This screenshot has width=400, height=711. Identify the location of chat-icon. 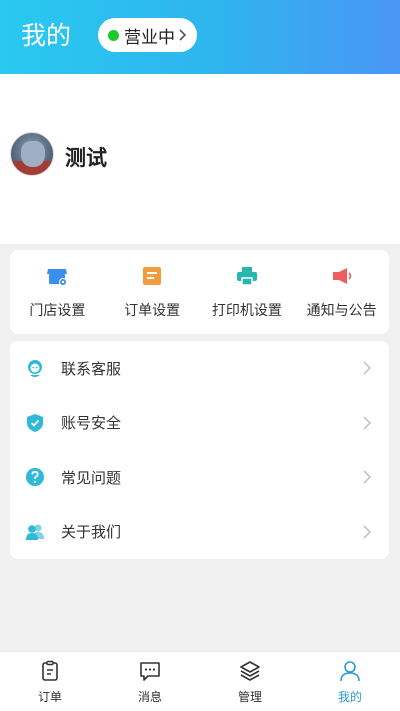
(150, 671).